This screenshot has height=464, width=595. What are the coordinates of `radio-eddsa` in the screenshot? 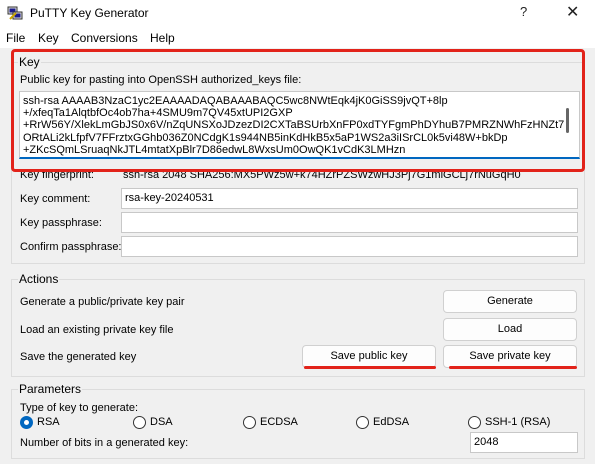 It's located at (362, 422).